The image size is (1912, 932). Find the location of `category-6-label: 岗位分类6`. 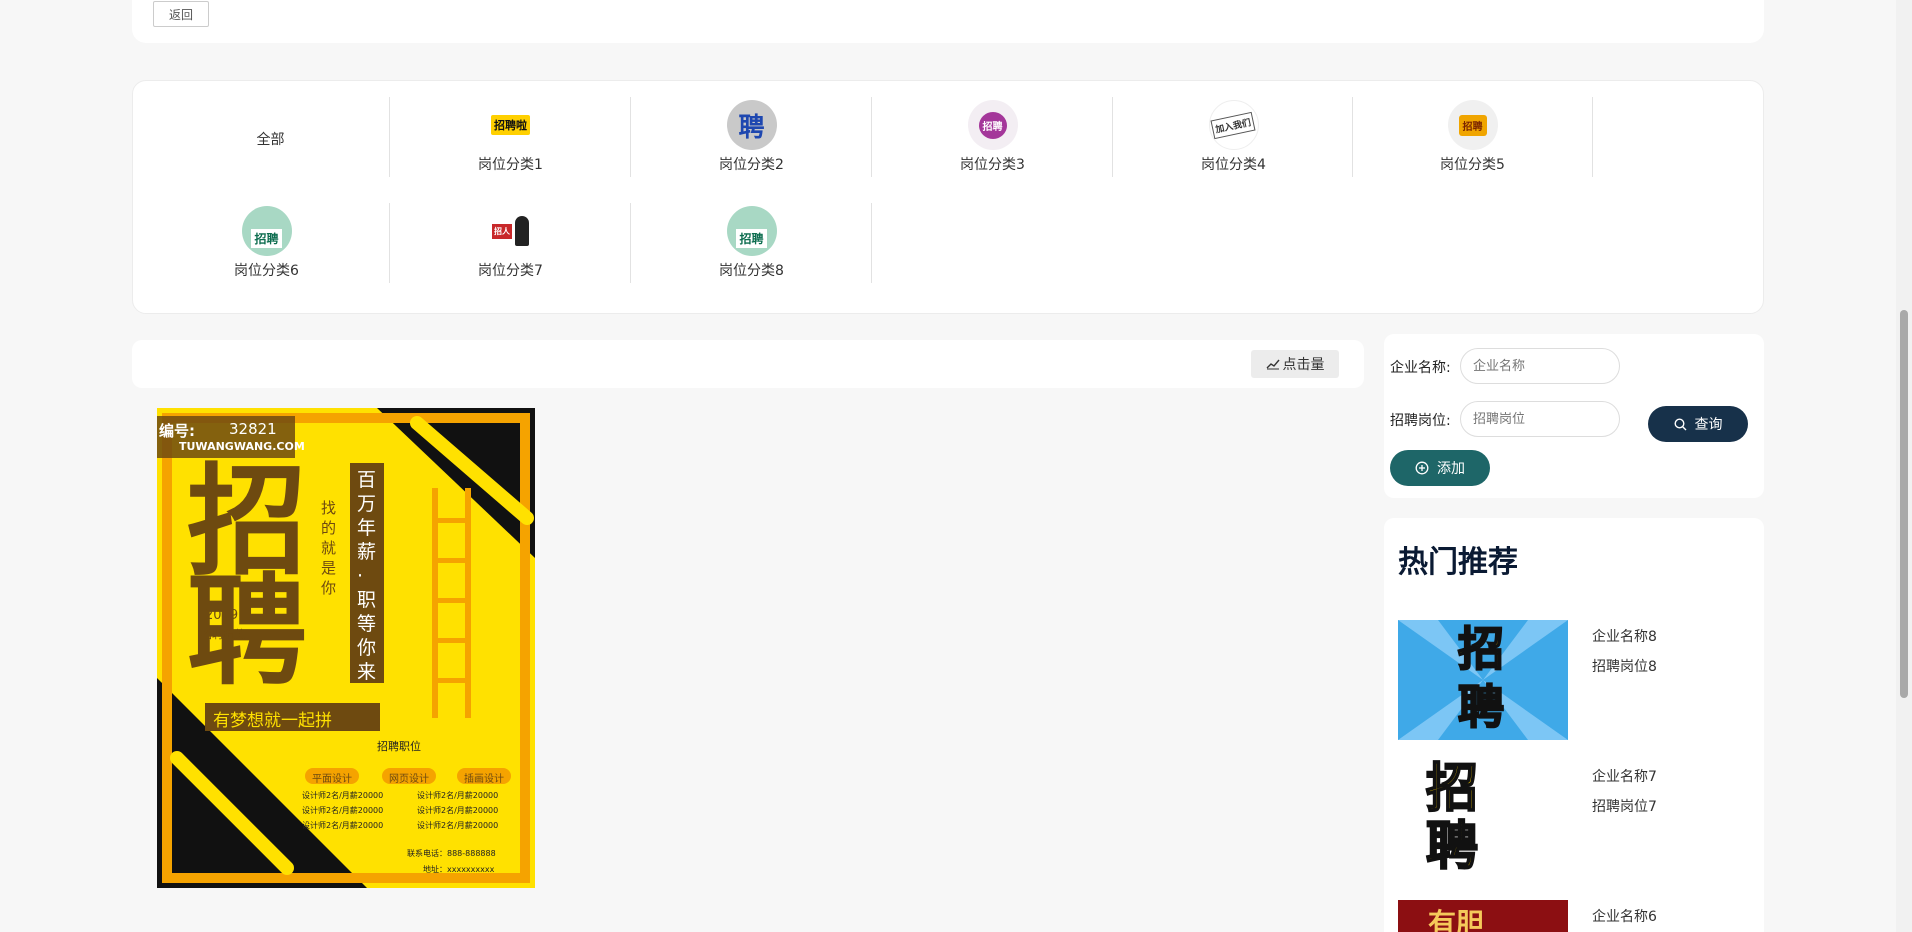

category-6-label: 岗位分类6 is located at coordinates (266, 271).